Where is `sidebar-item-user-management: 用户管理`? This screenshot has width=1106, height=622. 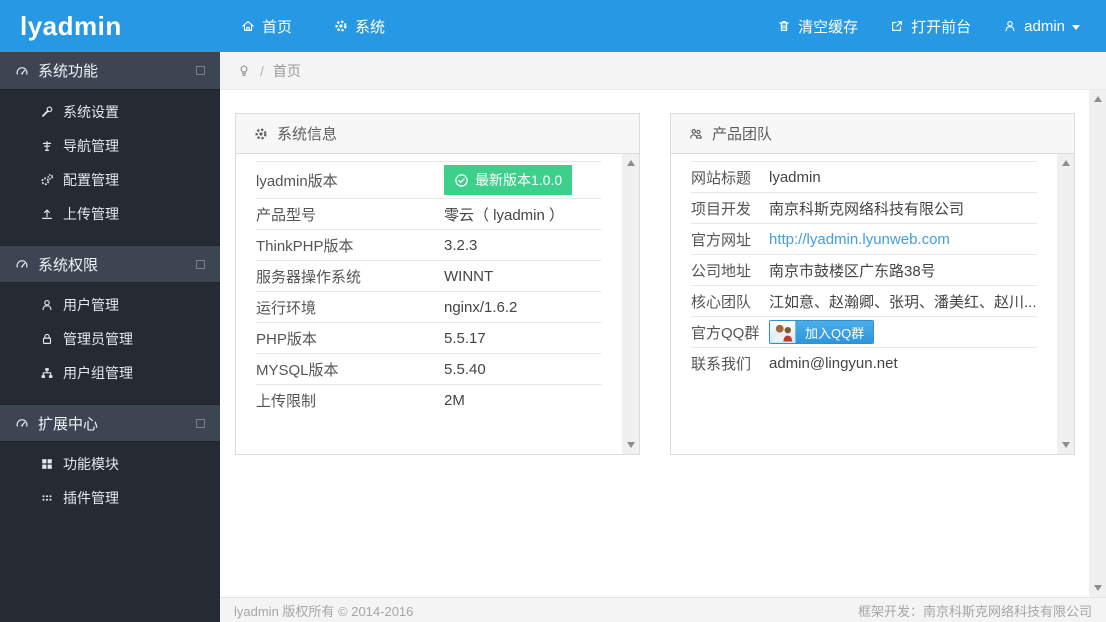
sidebar-item-user-management: 用户管理 is located at coordinates (110, 305).